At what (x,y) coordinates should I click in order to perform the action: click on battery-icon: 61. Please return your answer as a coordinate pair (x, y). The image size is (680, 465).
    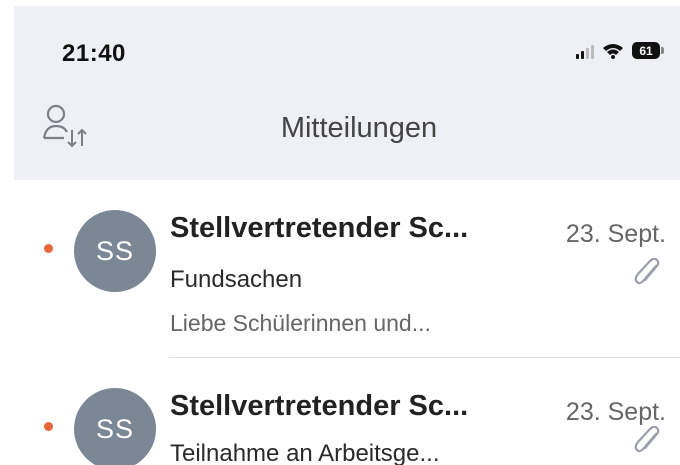
    Looking at the image, I should click on (649, 50).